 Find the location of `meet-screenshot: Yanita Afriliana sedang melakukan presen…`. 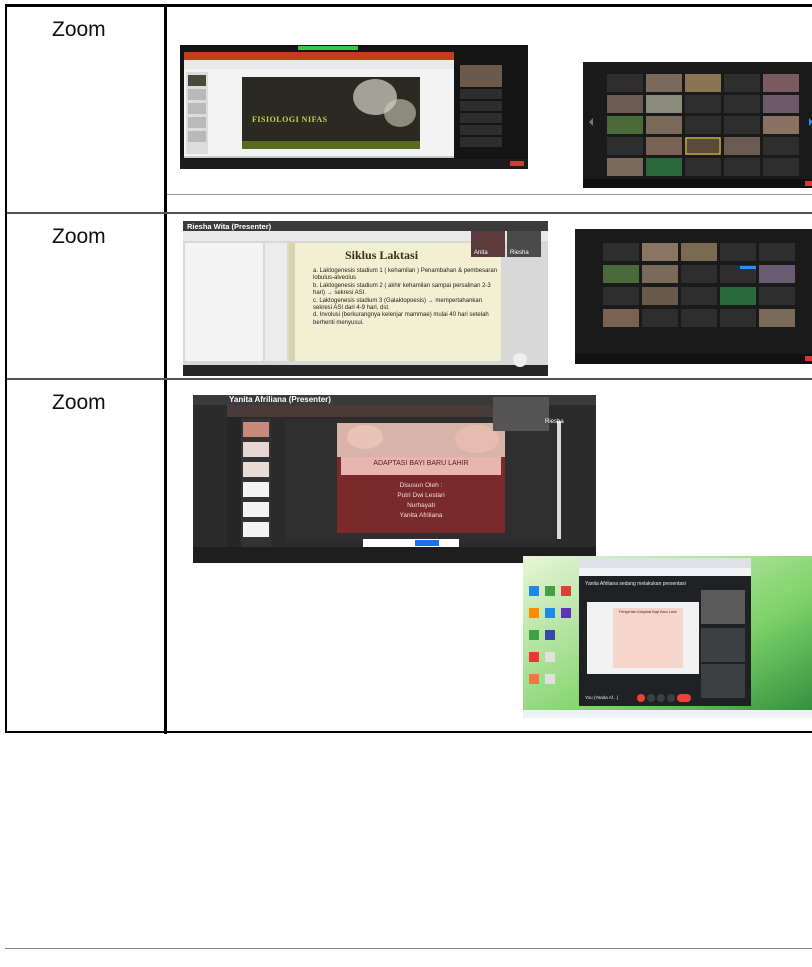

meet-screenshot: Yanita Afriliana sedang melakukan presen… is located at coordinates (667, 637).